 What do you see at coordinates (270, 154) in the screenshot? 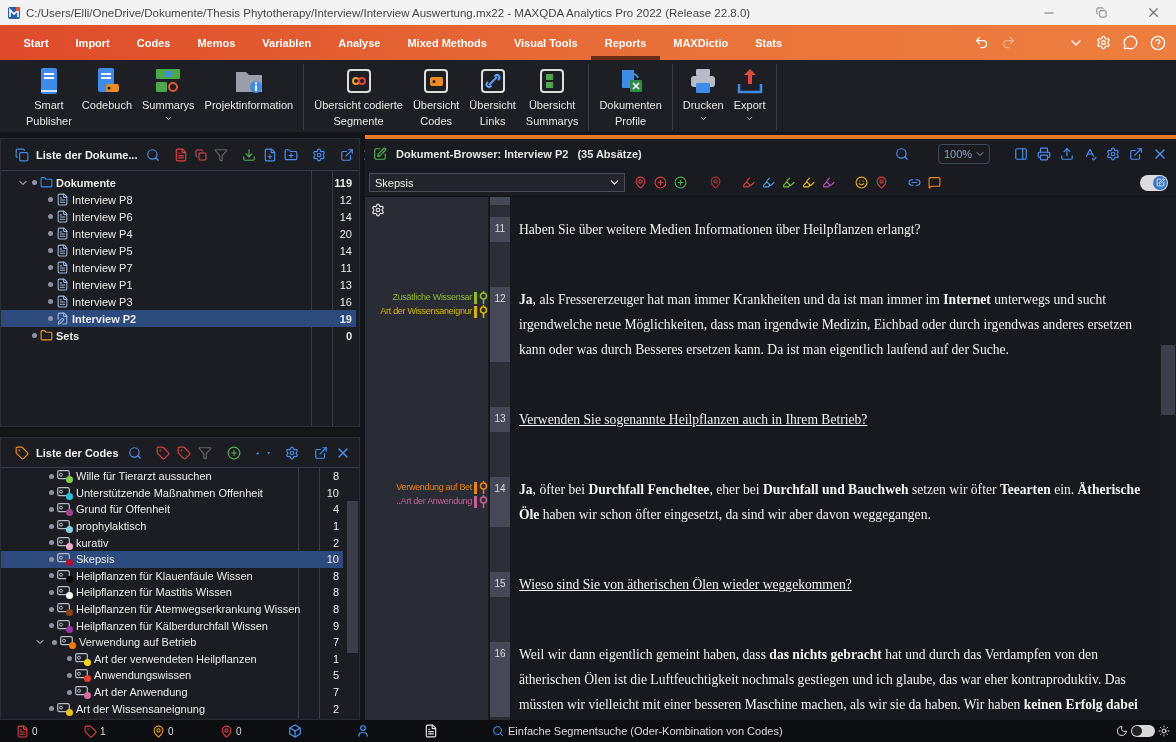
I see `new-document-icon` at bounding box center [270, 154].